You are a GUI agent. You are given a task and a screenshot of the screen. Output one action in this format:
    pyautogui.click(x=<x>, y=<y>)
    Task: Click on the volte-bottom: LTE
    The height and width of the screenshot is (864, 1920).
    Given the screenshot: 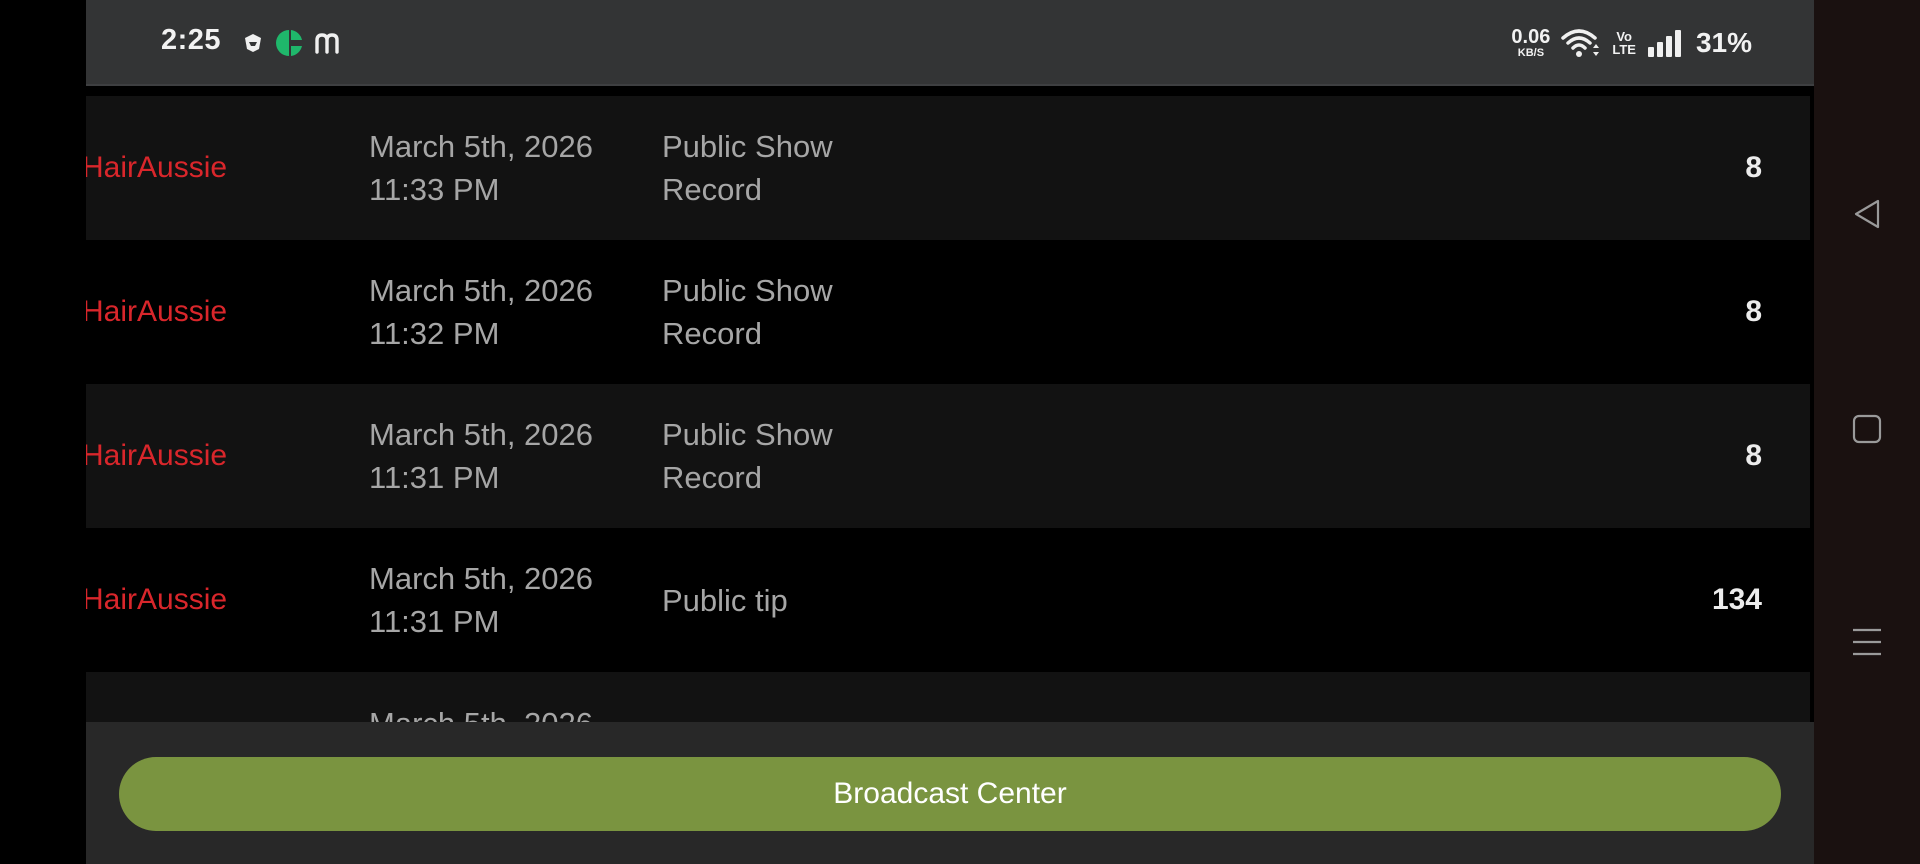 What is the action you would take?
    pyautogui.click(x=1624, y=49)
    